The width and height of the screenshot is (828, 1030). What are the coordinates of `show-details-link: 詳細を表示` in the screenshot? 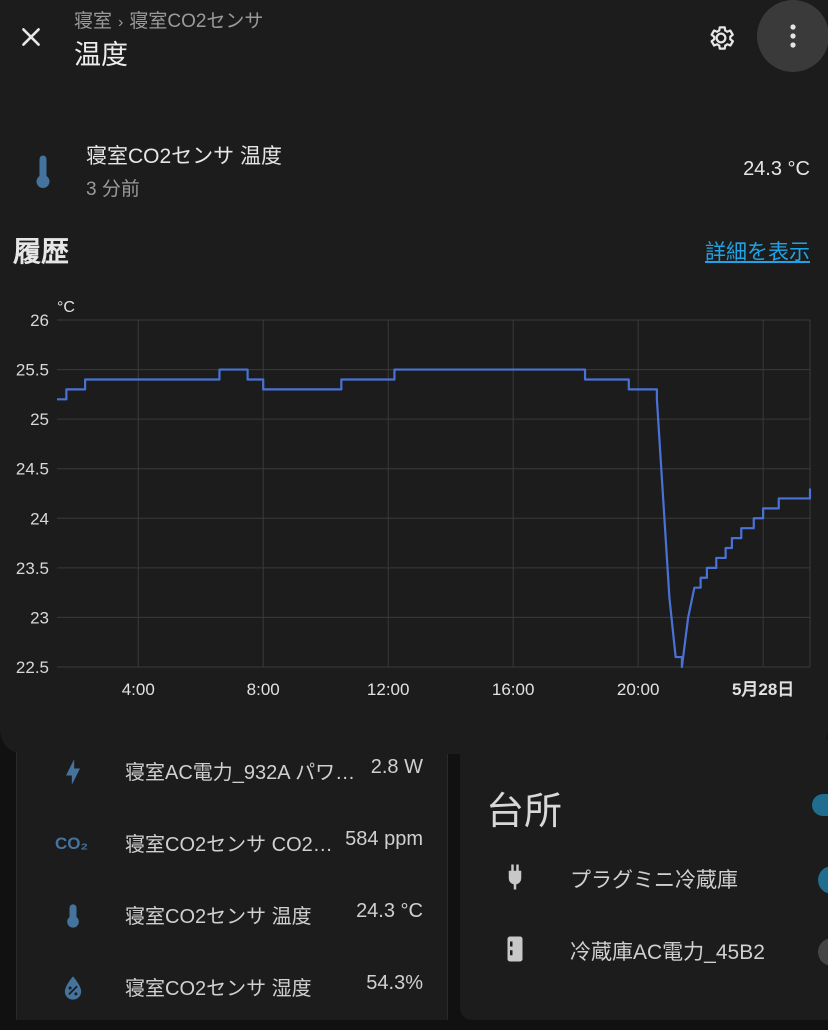 It's located at (757, 251).